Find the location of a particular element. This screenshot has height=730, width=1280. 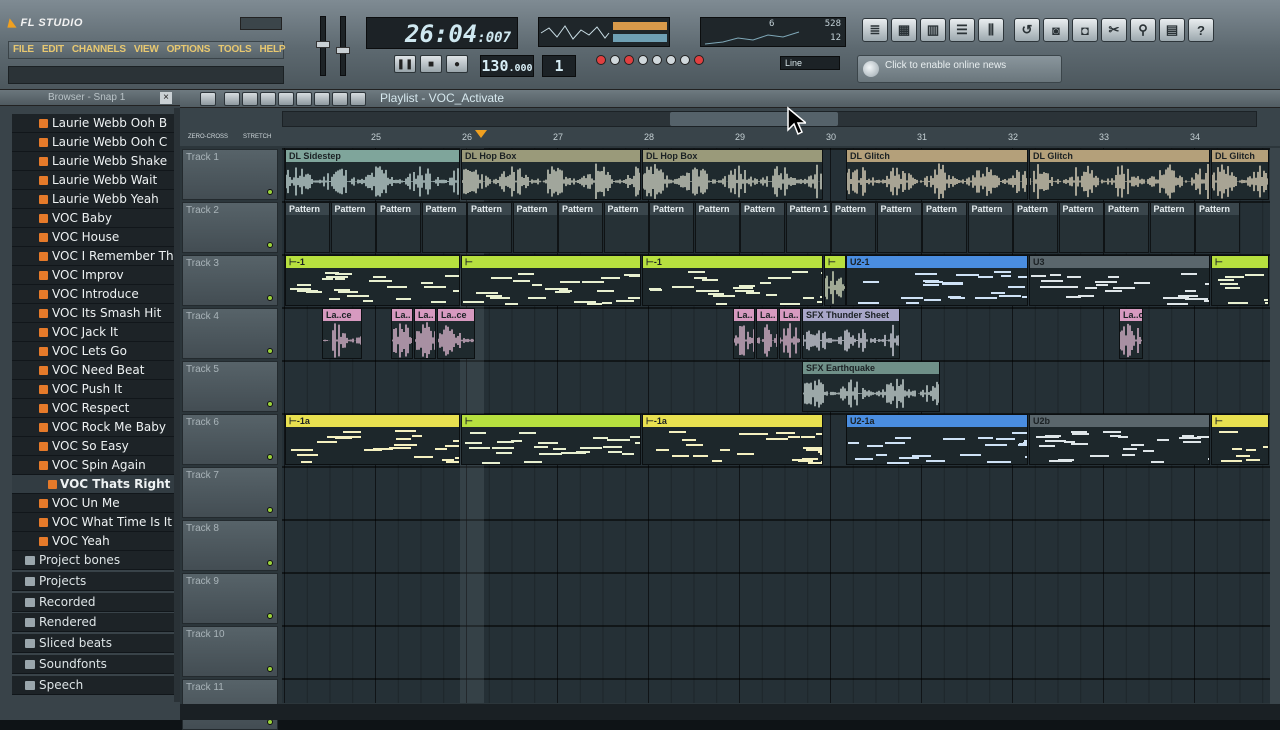

step-sequencer-icon: ▦ is located at coordinates (904, 30).